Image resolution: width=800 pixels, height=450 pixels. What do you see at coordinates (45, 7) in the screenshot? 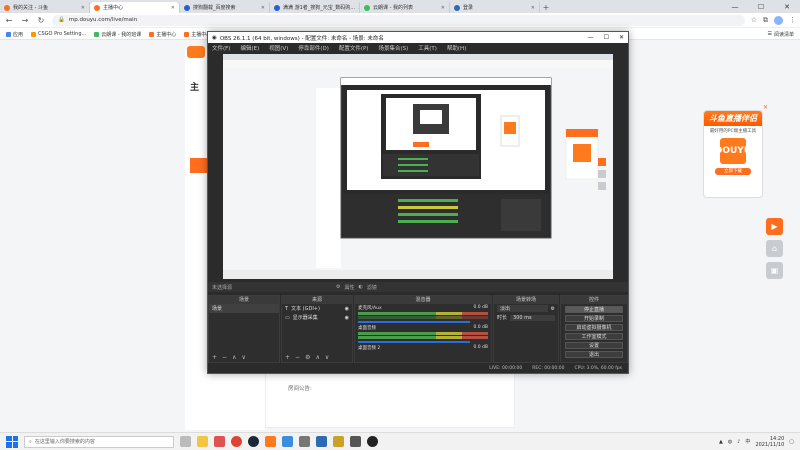
I see `browser-tab: 我的关注 - 斗鱼 ✕` at bounding box center [45, 7].